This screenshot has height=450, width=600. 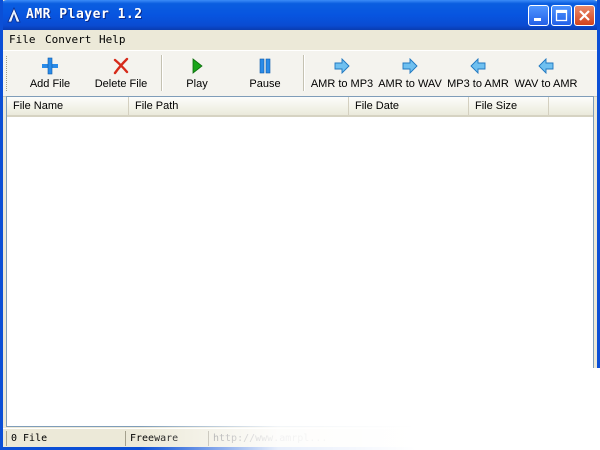 I want to click on pause-button: Pause, so click(x=265, y=73).